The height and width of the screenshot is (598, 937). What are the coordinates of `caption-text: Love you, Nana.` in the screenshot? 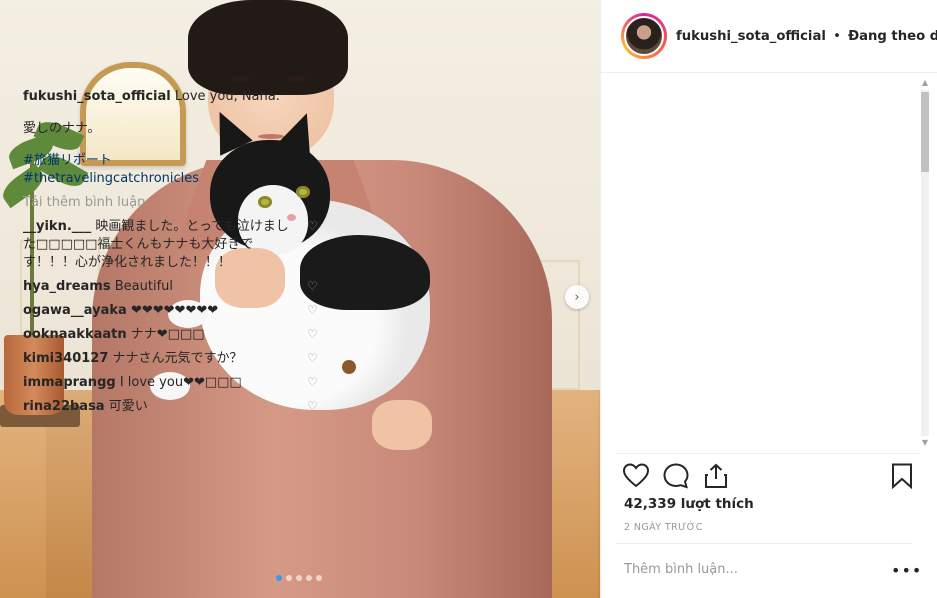 It's located at (227, 96).